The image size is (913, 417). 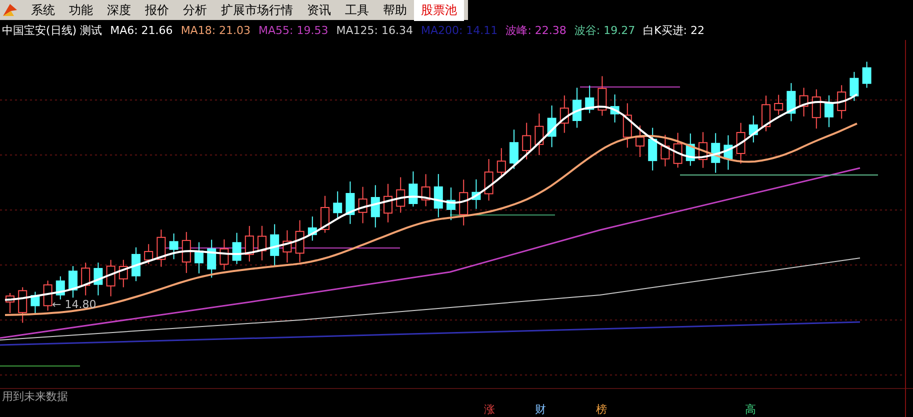 I want to click on indicator-label: MA125: 16.34, so click(x=374, y=30).